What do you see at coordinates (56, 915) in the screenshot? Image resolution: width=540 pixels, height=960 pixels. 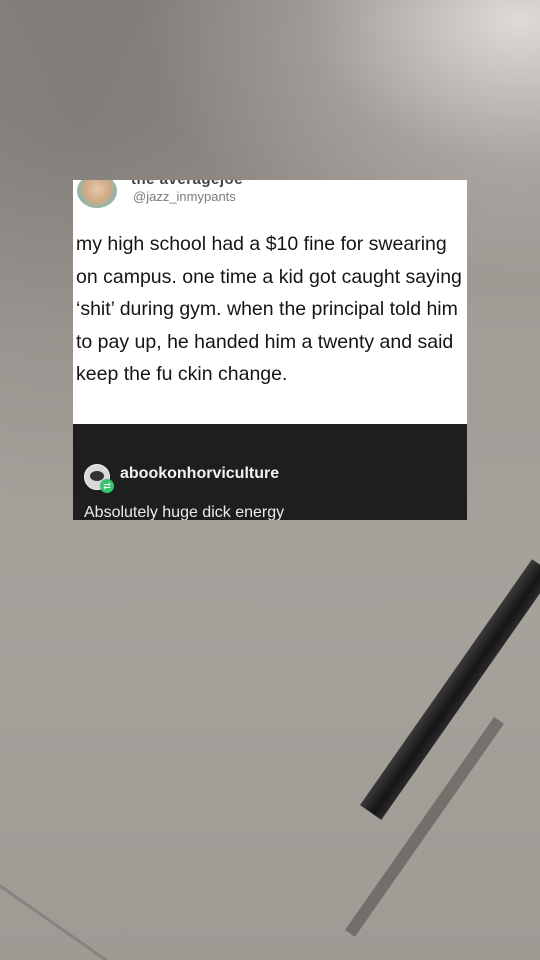 I see `ceiling-corner-line` at bounding box center [56, 915].